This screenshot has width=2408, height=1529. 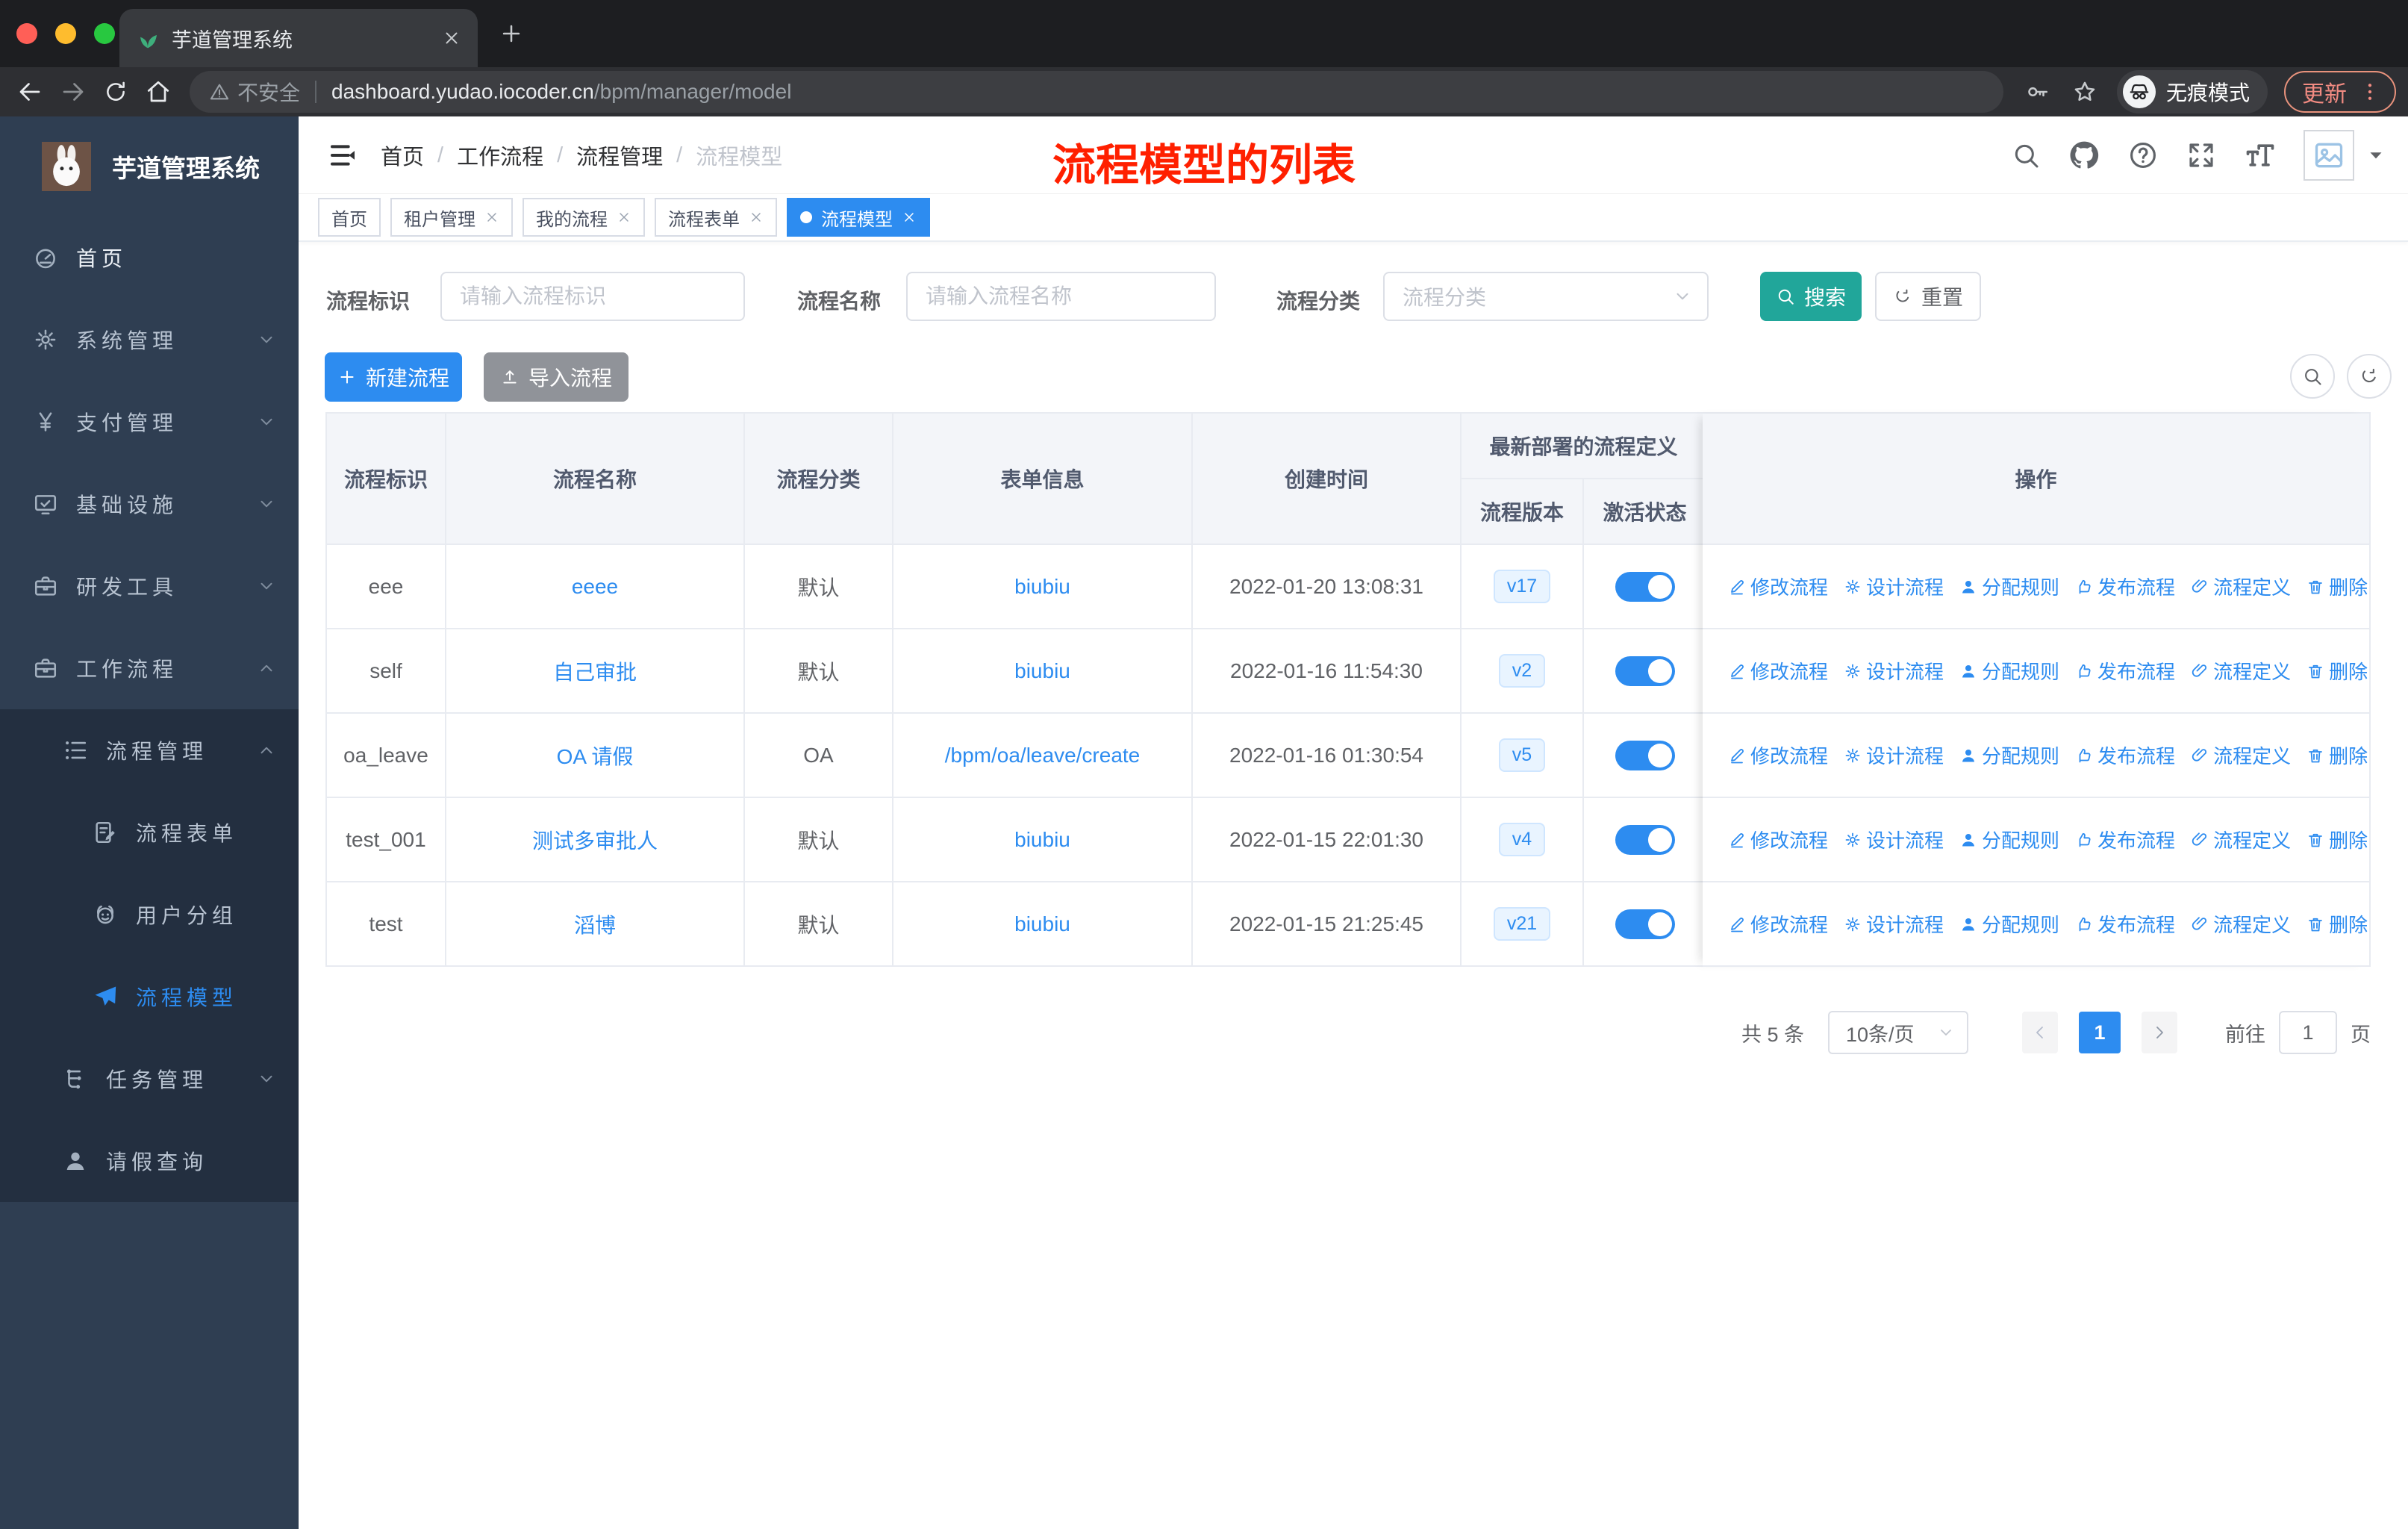 I want to click on breadcrumb-process-mgmt: 流程管理, so click(x=619, y=155).